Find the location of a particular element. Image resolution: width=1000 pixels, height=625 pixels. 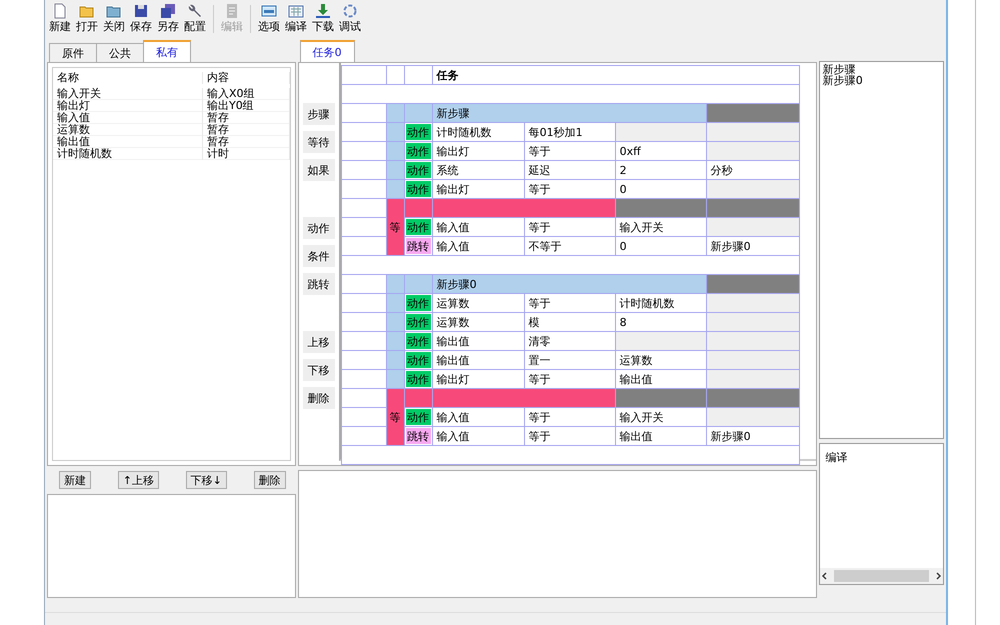

toolbar-button: 选项 is located at coordinates (269, 18).